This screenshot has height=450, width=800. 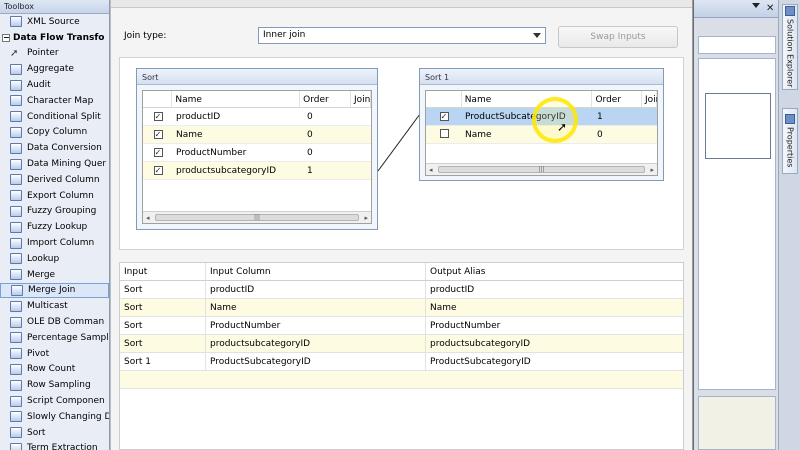 I want to click on toolbox-item: Row Sampling, so click(x=54, y=385).